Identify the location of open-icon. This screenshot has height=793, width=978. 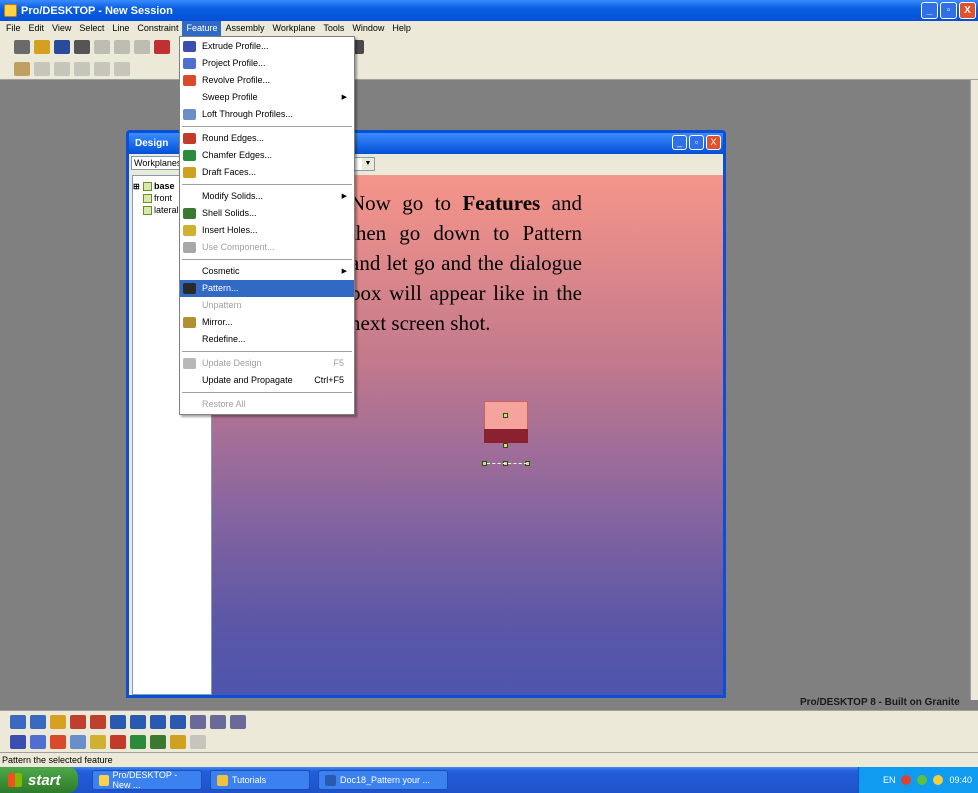
(42, 47).